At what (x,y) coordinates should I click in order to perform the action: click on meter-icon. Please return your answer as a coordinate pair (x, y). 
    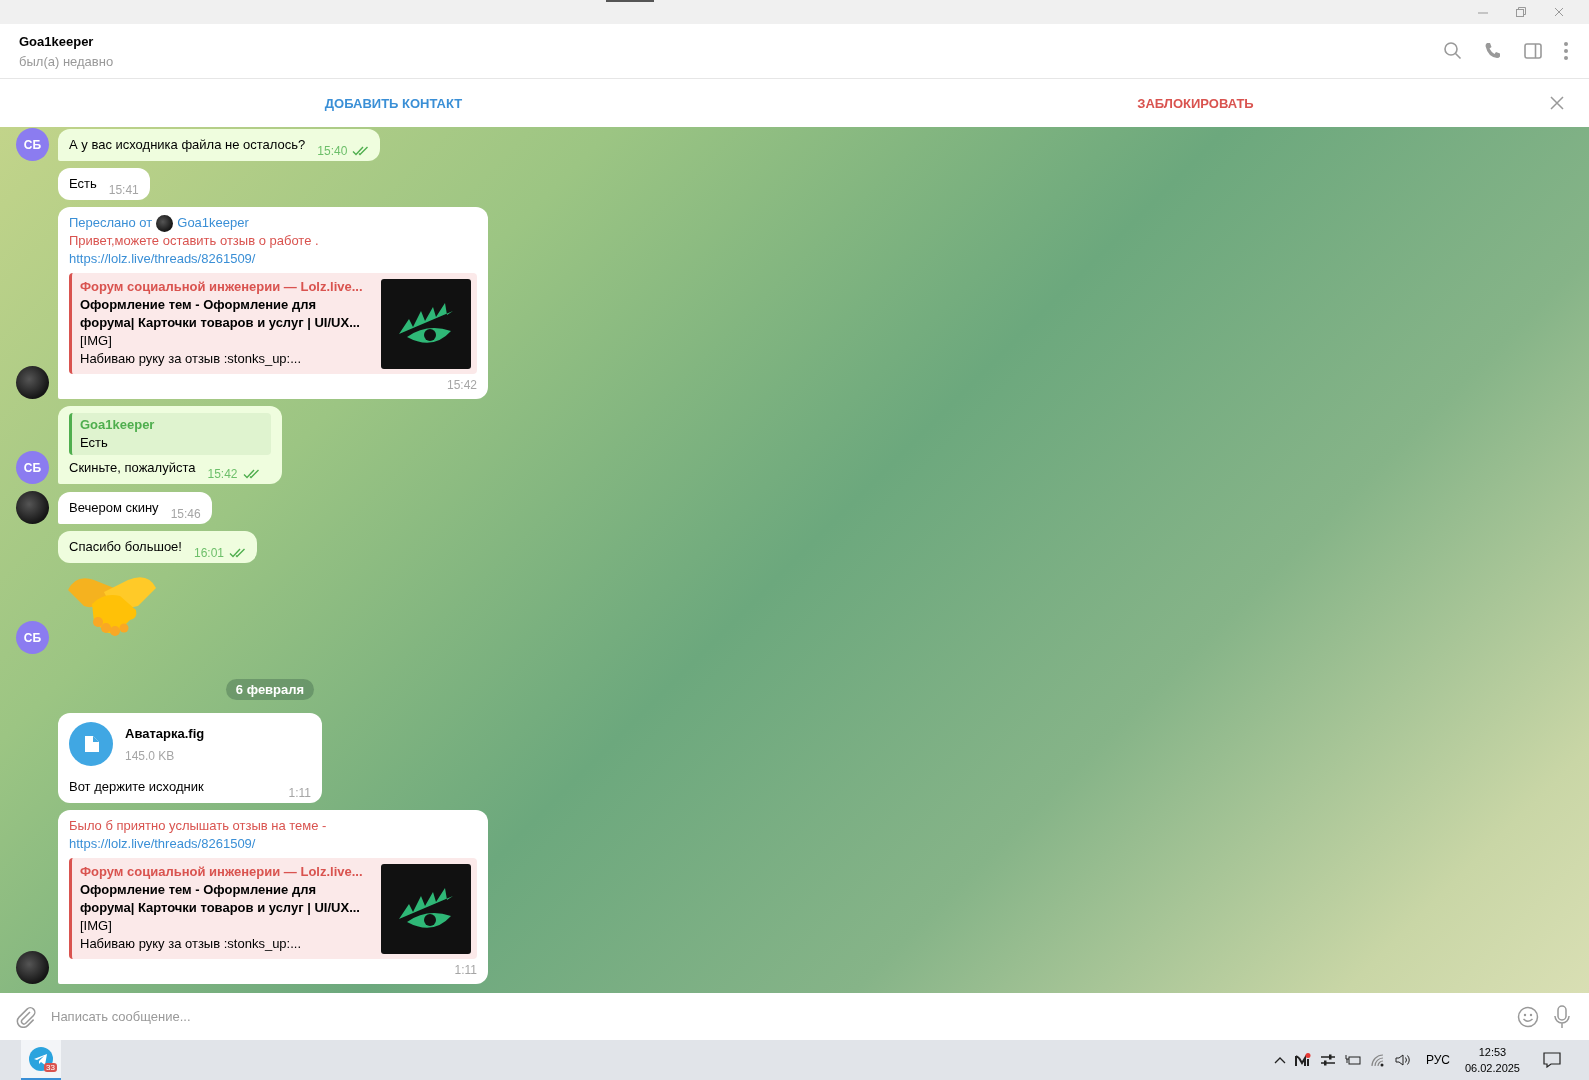
    Looking at the image, I should click on (1302, 1060).